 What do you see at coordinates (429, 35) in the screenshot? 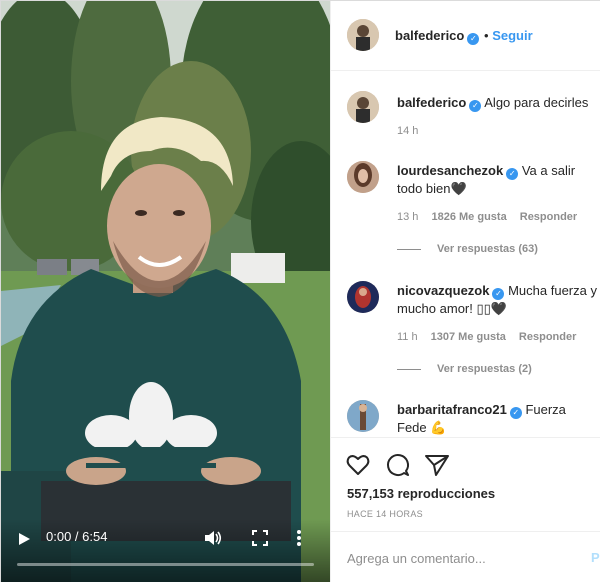
I see `author-username: balfederico` at bounding box center [429, 35].